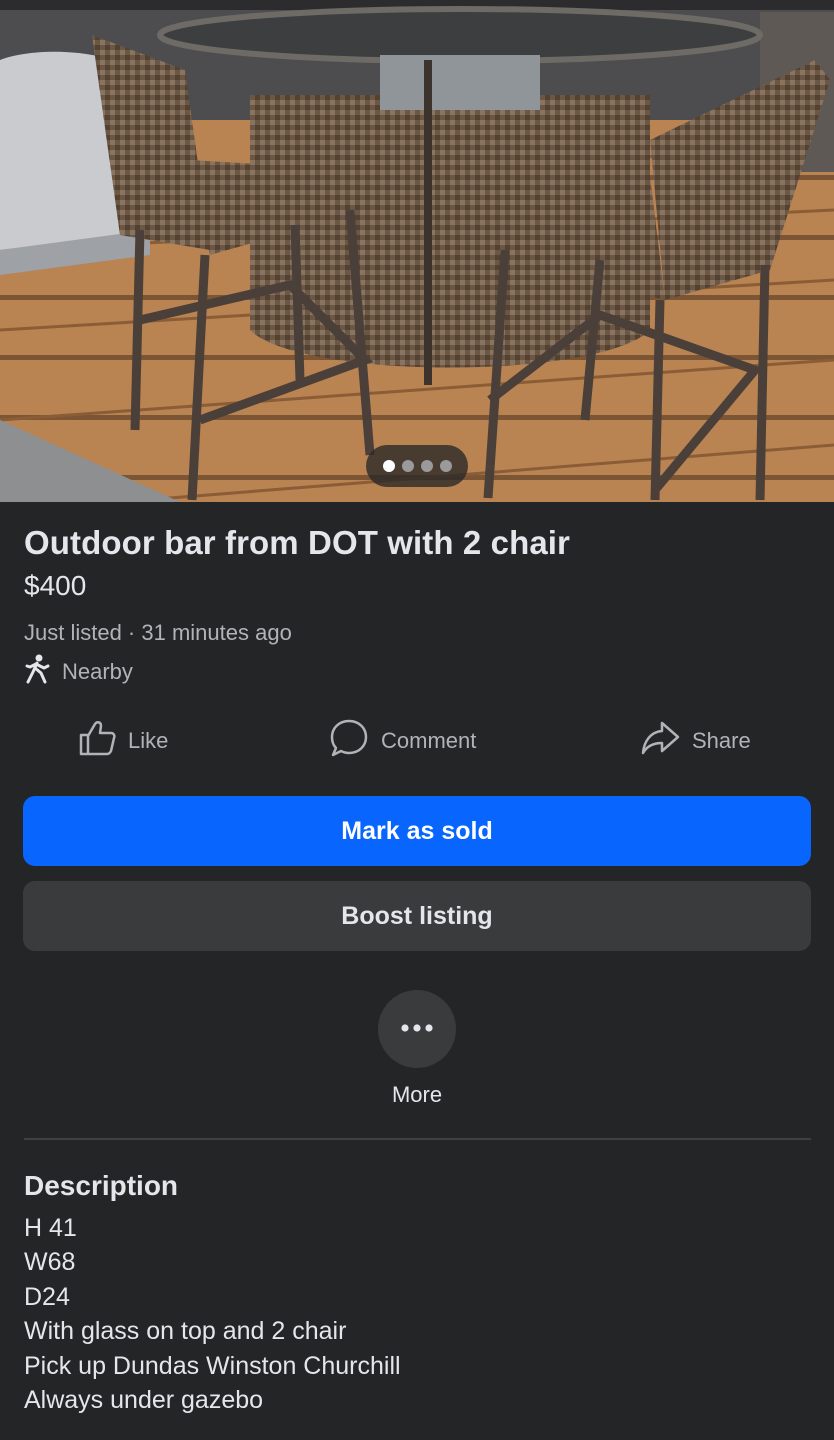 This screenshot has height=1440, width=834. I want to click on description-line: D24, so click(47, 1296).